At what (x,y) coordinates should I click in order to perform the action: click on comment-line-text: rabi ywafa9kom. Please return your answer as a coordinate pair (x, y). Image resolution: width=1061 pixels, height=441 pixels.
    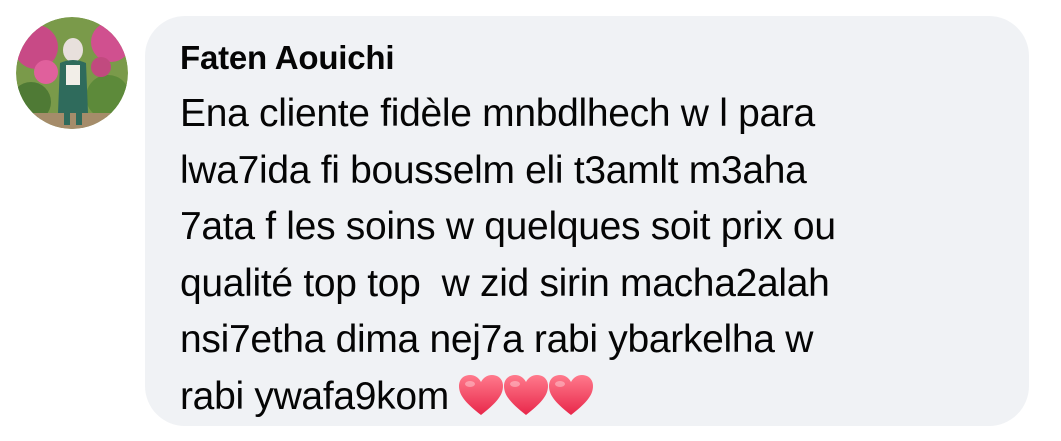
    Looking at the image, I should click on (314, 396).